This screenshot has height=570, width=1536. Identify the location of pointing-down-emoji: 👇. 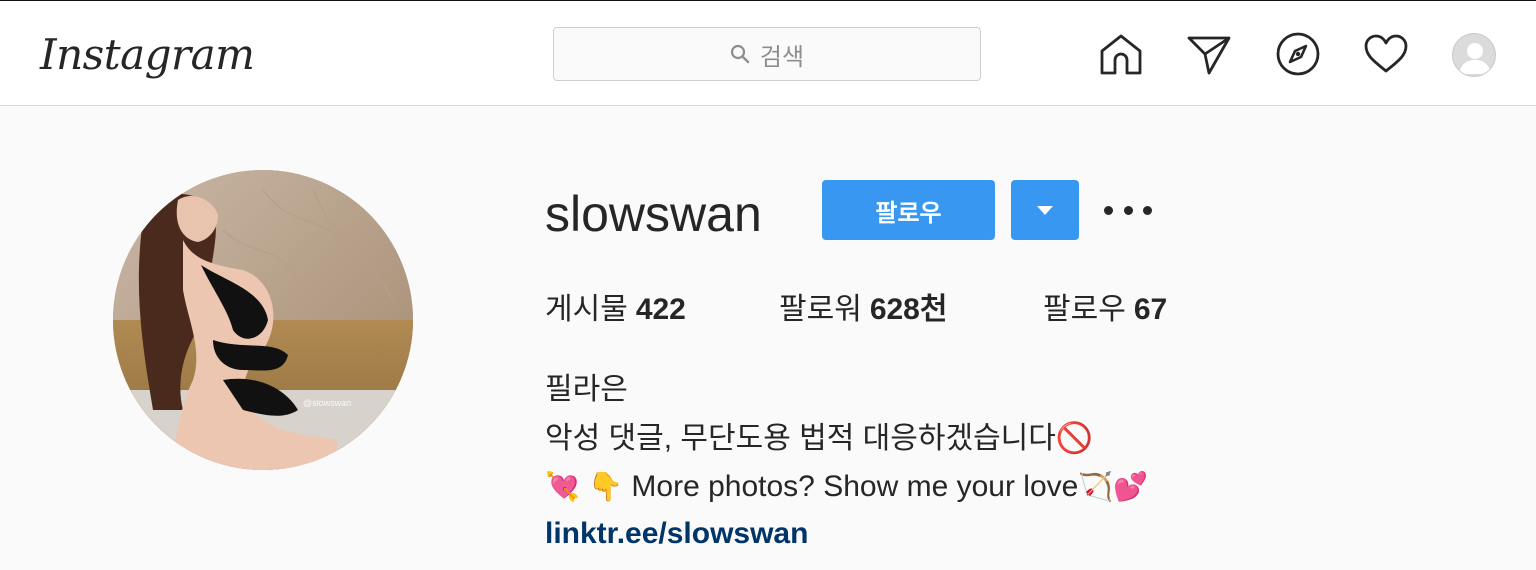
(606, 486).